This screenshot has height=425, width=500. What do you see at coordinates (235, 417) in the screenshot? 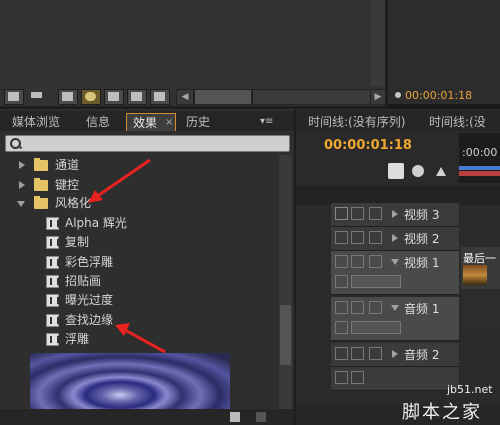
I see `new-bin-icon` at bounding box center [235, 417].